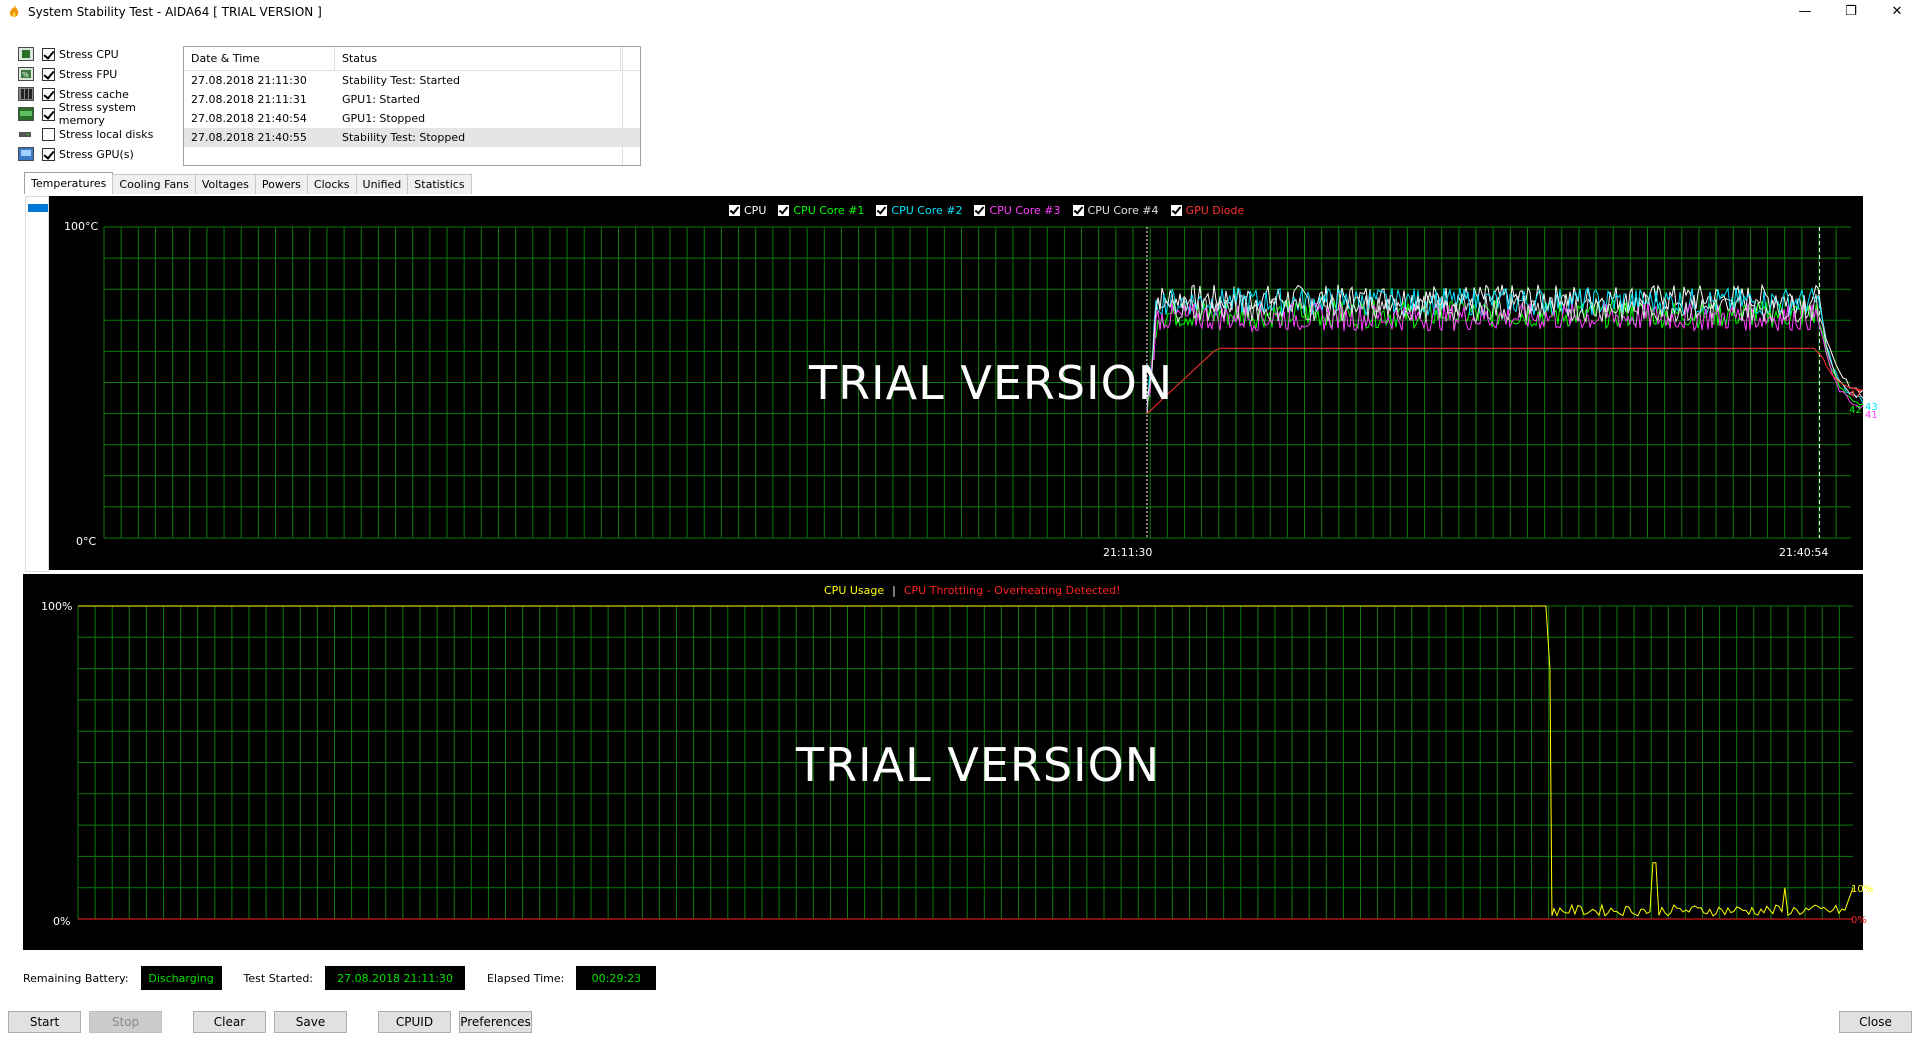 This screenshot has width=1920, height=1039. I want to click on minimize-button: —, so click(1805, 11).